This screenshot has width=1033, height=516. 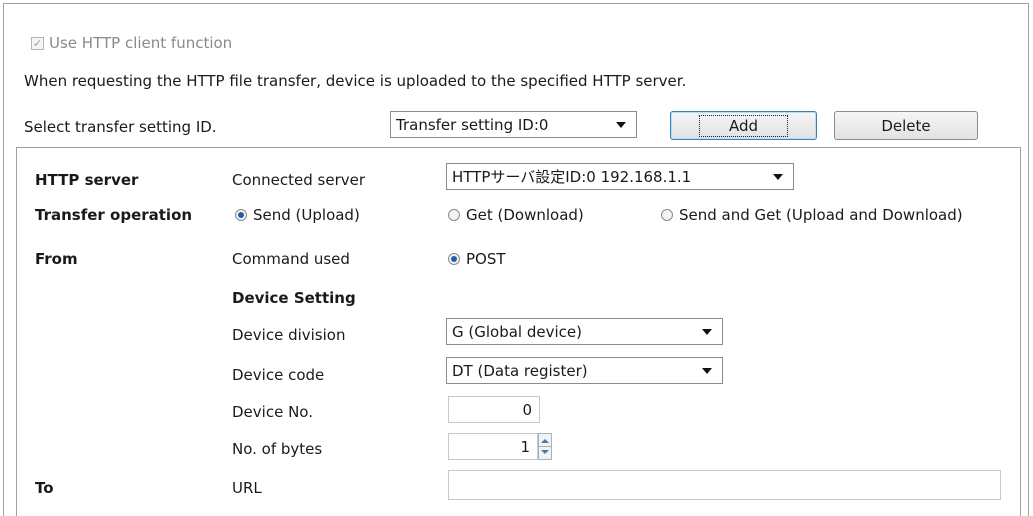 What do you see at coordinates (527, 409) in the screenshot?
I see `device-no-value: 0` at bounding box center [527, 409].